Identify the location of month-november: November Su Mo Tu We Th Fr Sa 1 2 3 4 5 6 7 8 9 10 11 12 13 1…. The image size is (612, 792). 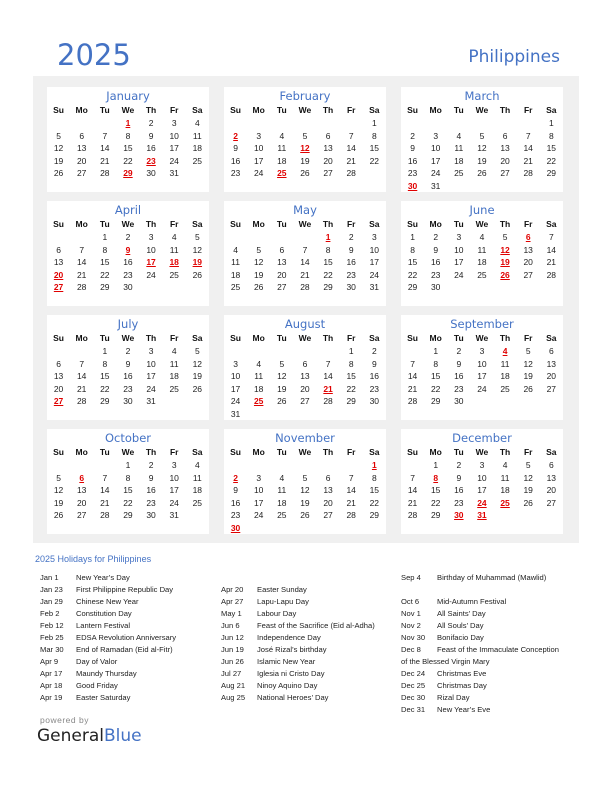
(305, 481).